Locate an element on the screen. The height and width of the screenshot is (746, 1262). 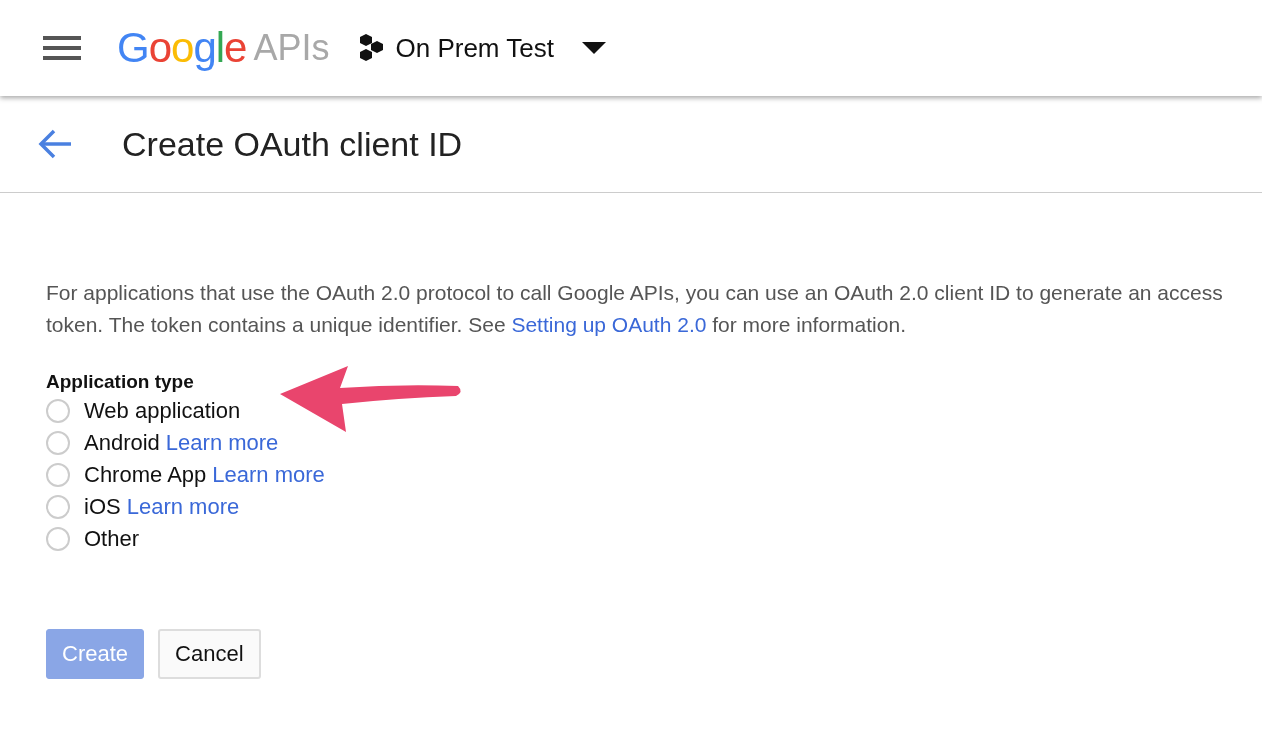
option-label: Android is located at coordinates (122, 443).